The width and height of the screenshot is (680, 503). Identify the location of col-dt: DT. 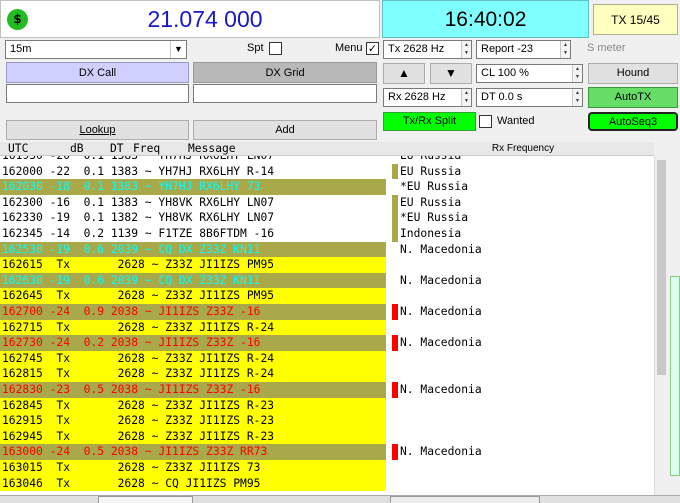
(117, 148).